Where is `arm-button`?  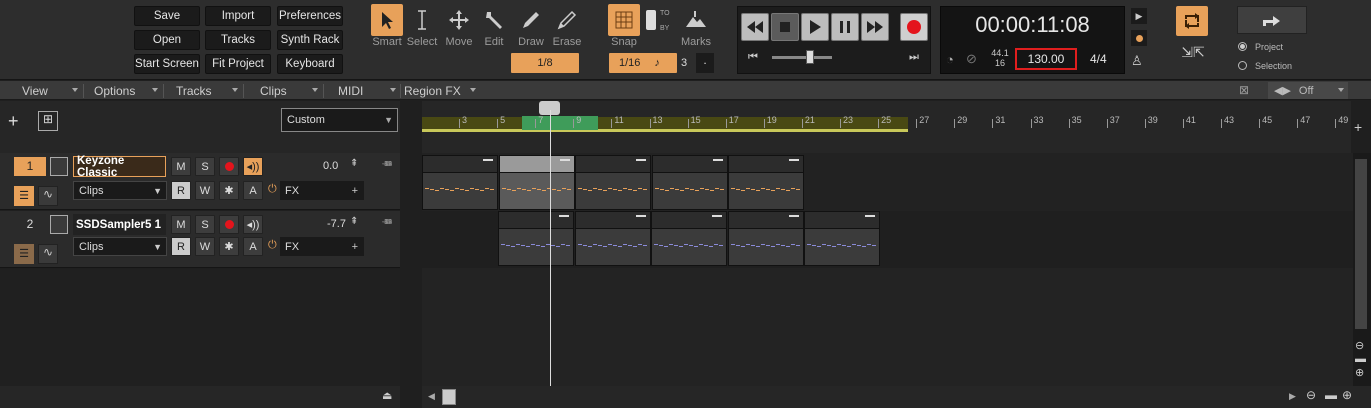
arm-button is located at coordinates (229, 166).